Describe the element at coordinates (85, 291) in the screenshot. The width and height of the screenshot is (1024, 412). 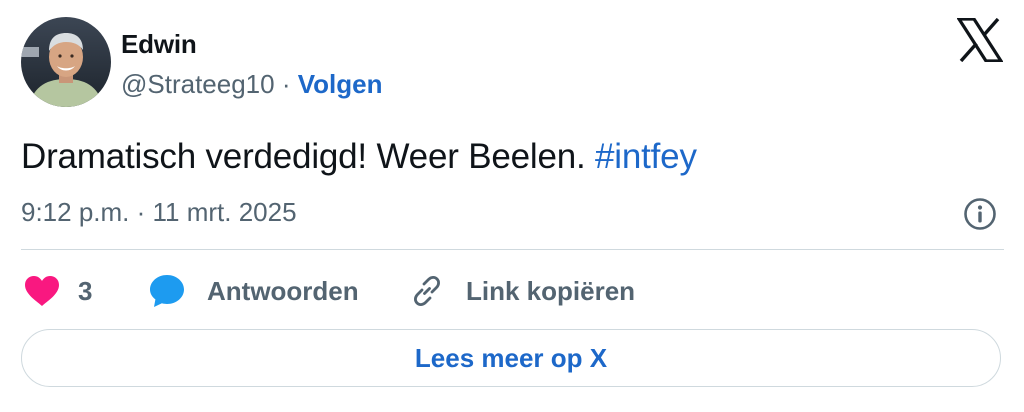
I see `like-count: 3` at that location.